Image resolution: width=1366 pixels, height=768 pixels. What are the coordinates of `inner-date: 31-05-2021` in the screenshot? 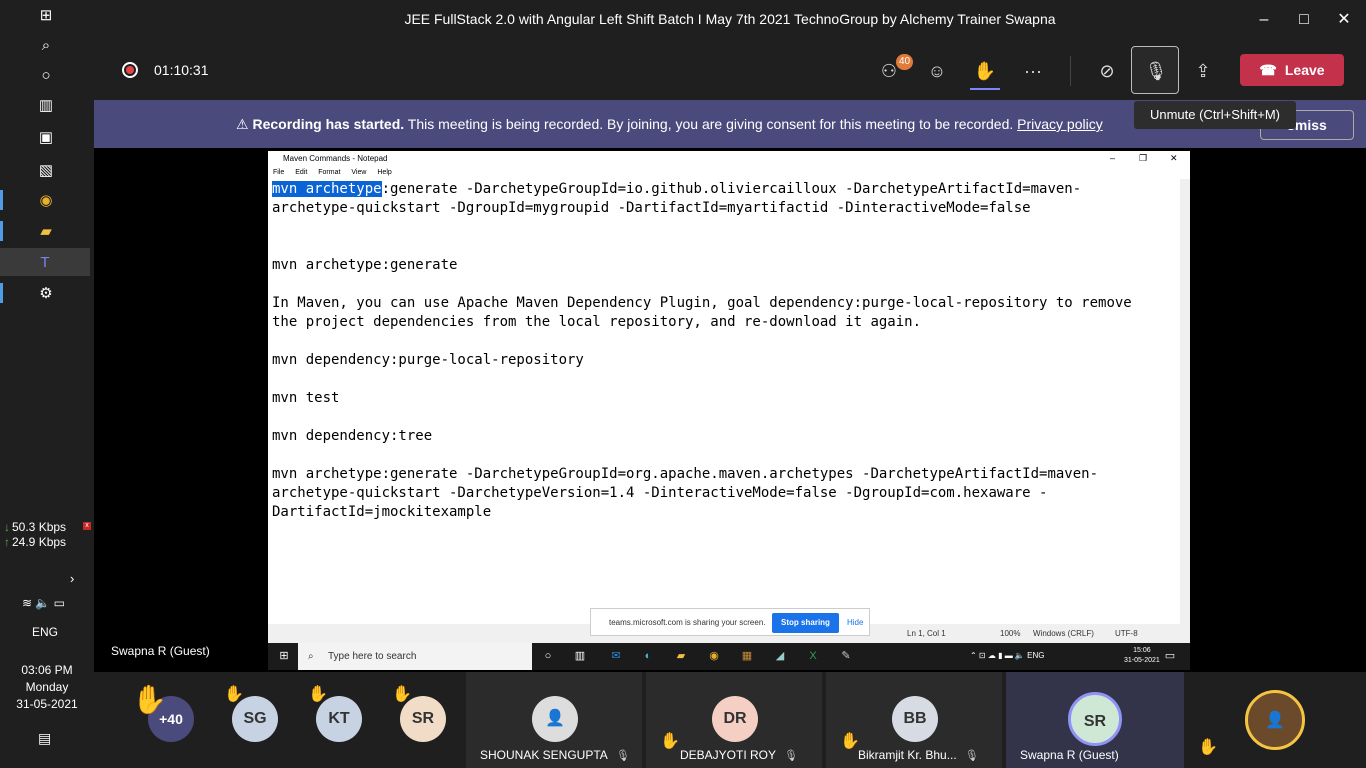 It's located at (1142, 660).